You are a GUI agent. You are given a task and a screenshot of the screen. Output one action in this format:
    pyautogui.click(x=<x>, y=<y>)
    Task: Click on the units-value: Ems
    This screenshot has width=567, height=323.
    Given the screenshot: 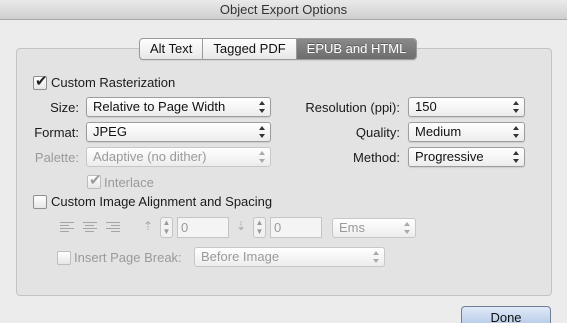 What is the action you would take?
    pyautogui.click(x=352, y=227)
    